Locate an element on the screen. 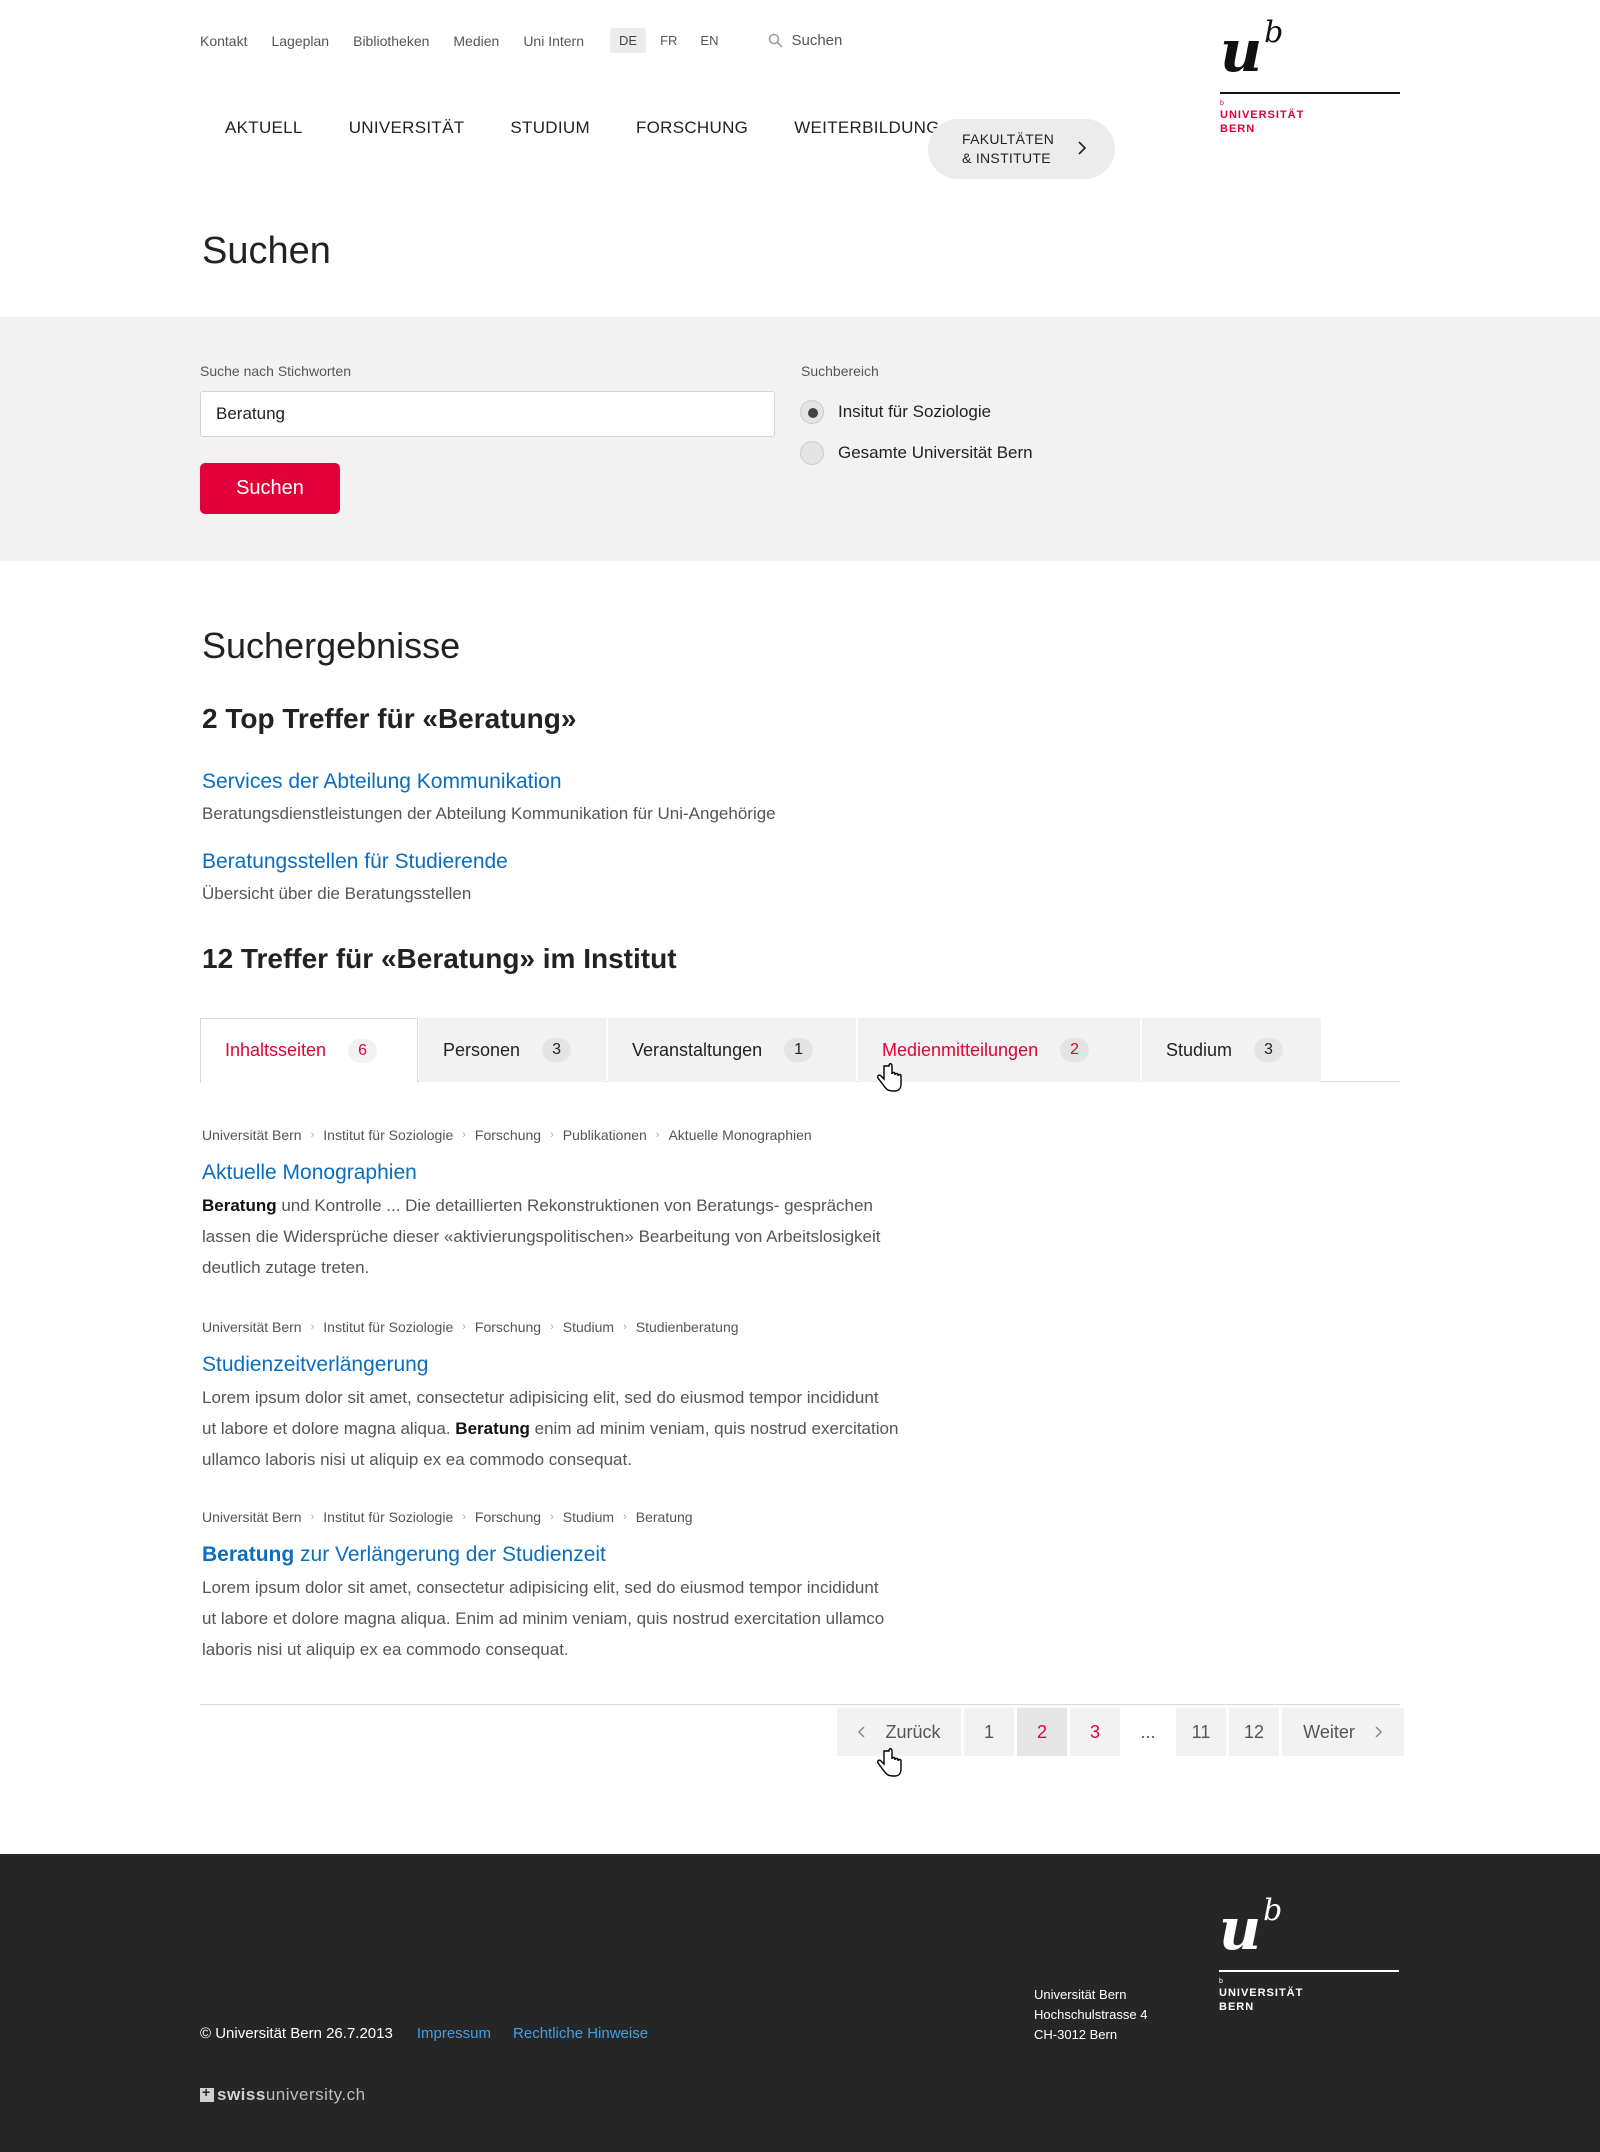  nav-forschung: FORSCHUNG is located at coordinates (692, 128).